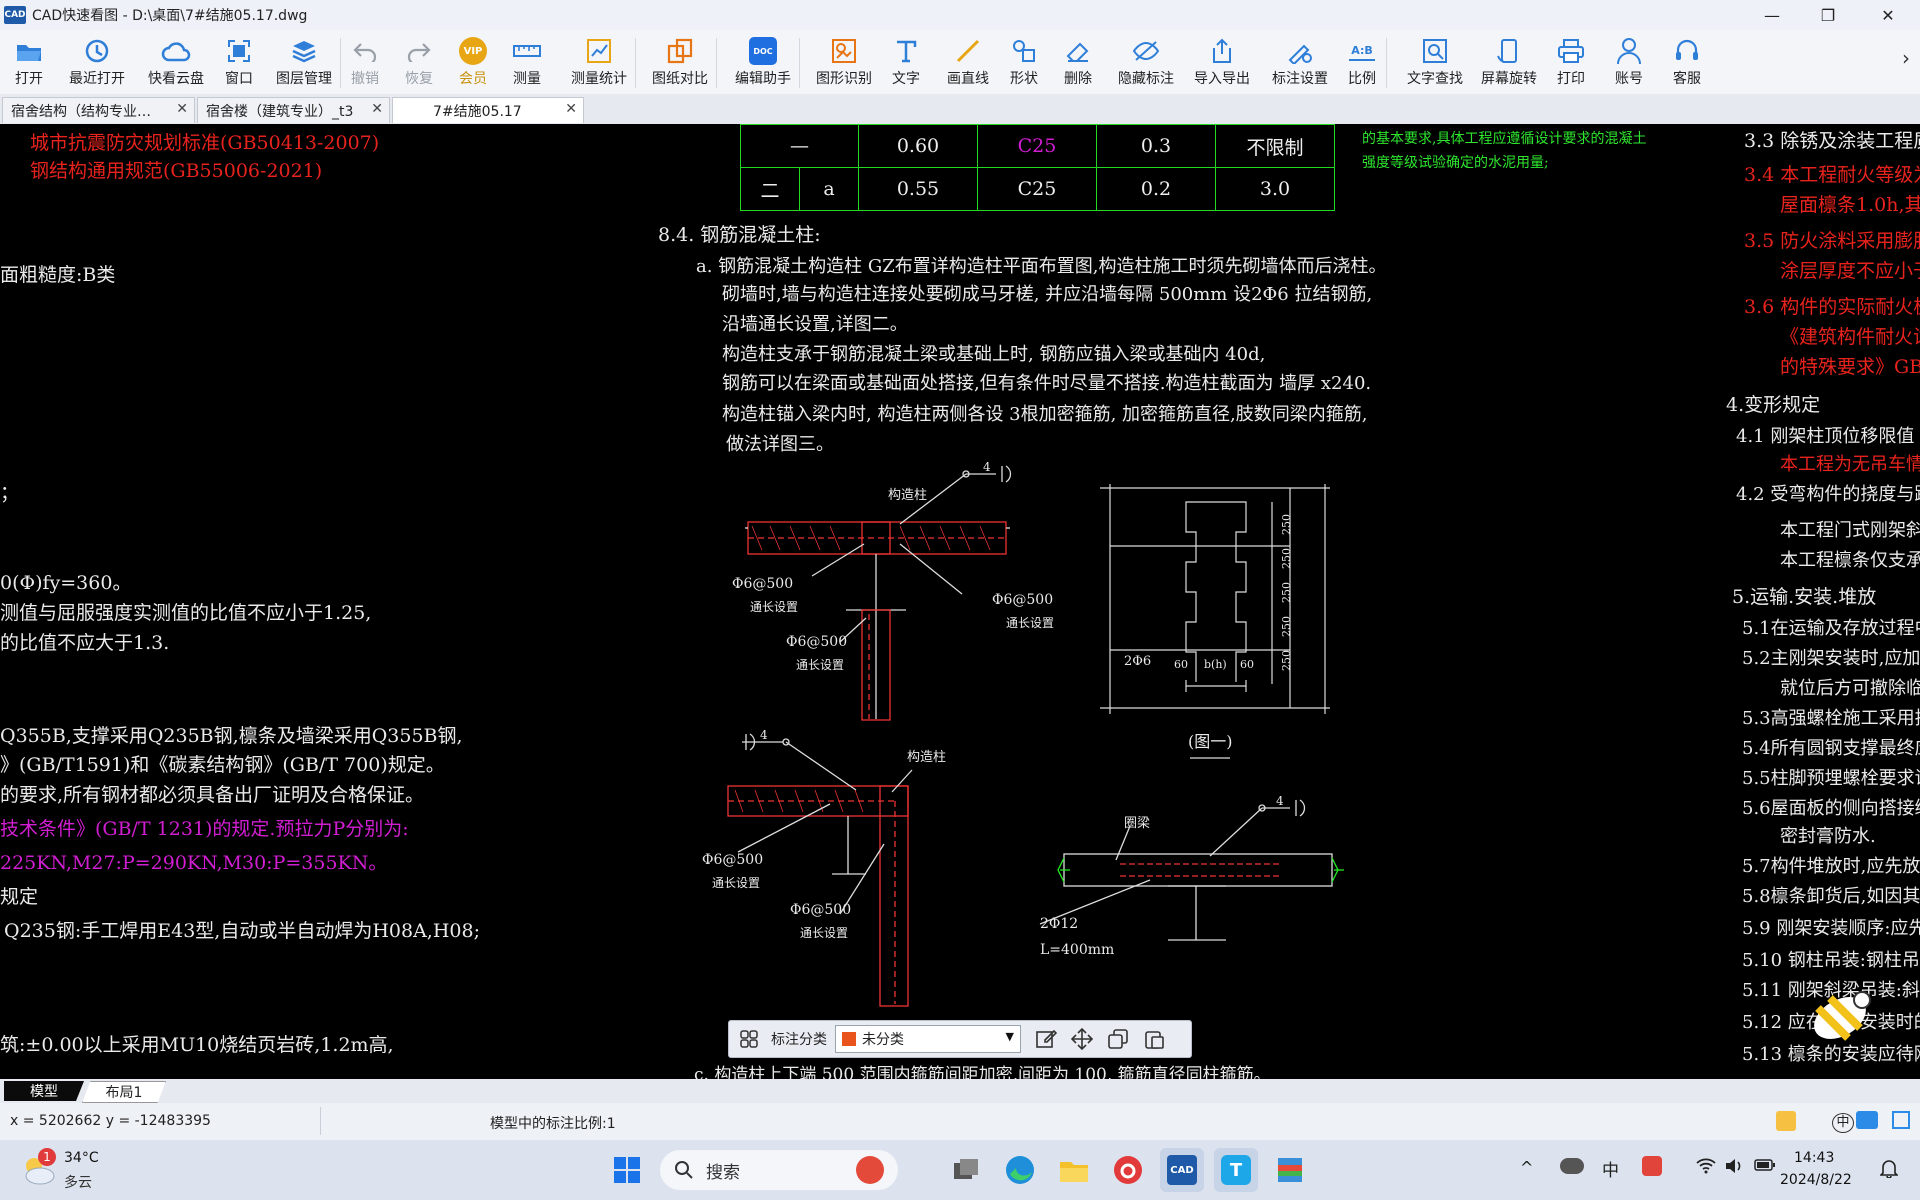  I want to click on cad-label: 2Φ12, so click(1059, 924).